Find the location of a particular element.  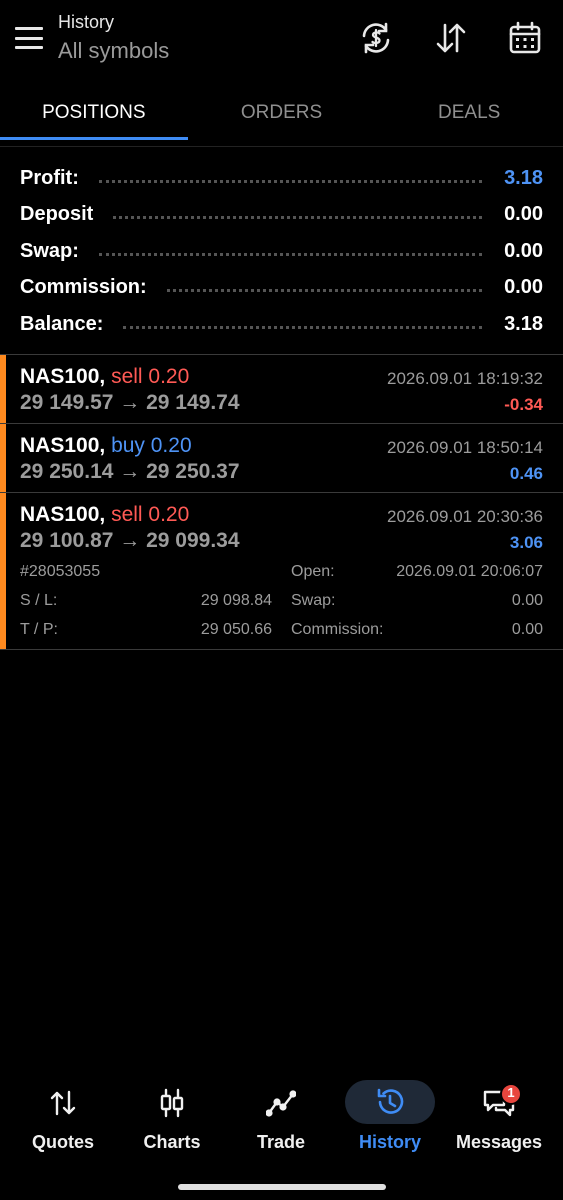

position-side: buy 0.20 is located at coordinates (151, 445).